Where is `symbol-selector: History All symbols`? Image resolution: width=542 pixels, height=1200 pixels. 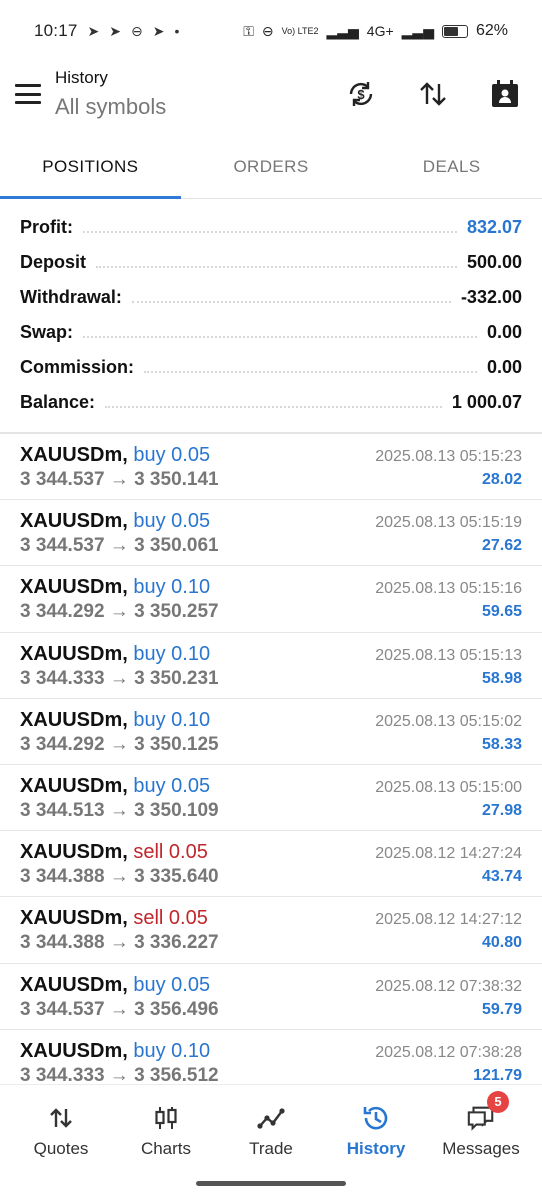 symbol-selector: History All symbols is located at coordinates (110, 94).